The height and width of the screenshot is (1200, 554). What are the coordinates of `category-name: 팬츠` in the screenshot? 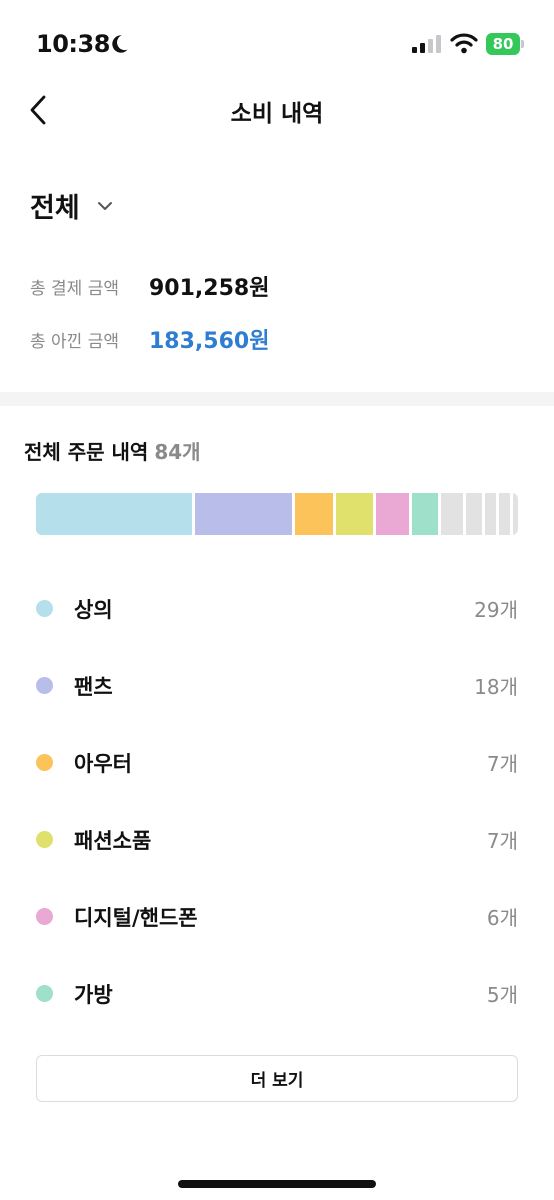 It's located at (93, 686).